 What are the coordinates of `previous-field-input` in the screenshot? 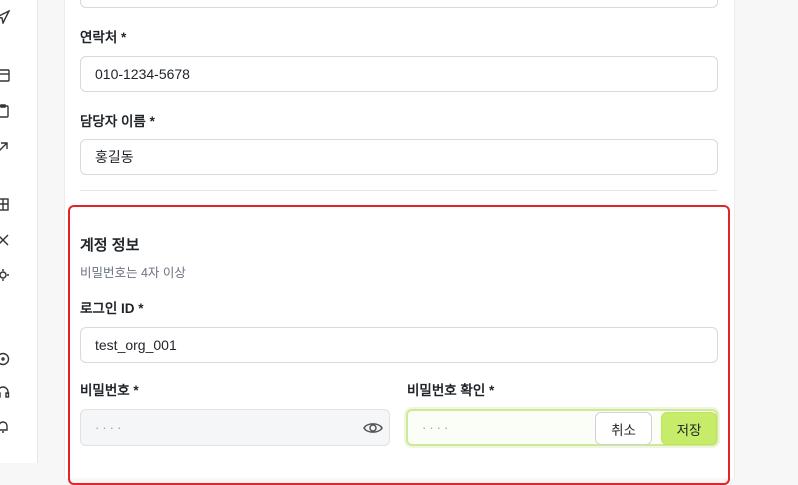 It's located at (399, 4).